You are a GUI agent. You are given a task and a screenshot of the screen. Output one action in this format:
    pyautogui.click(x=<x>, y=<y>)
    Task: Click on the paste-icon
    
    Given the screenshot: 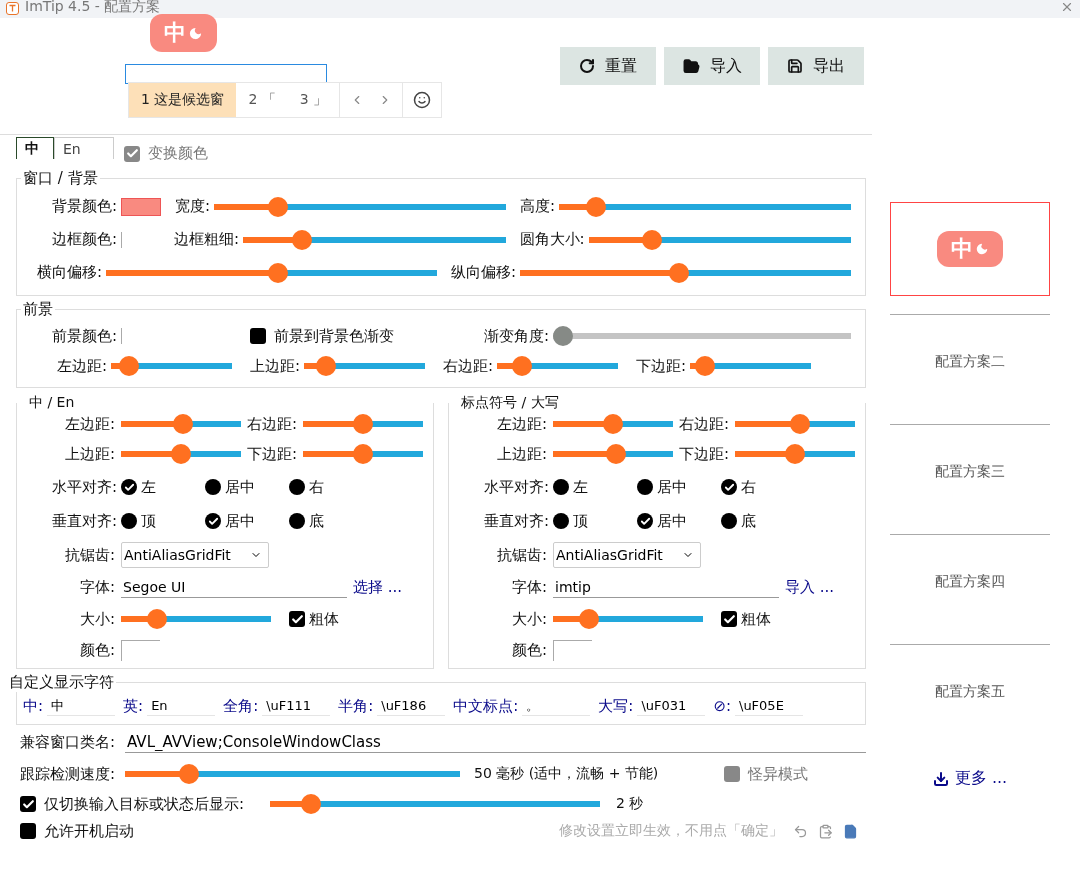 What is the action you would take?
    pyautogui.click(x=825, y=831)
    